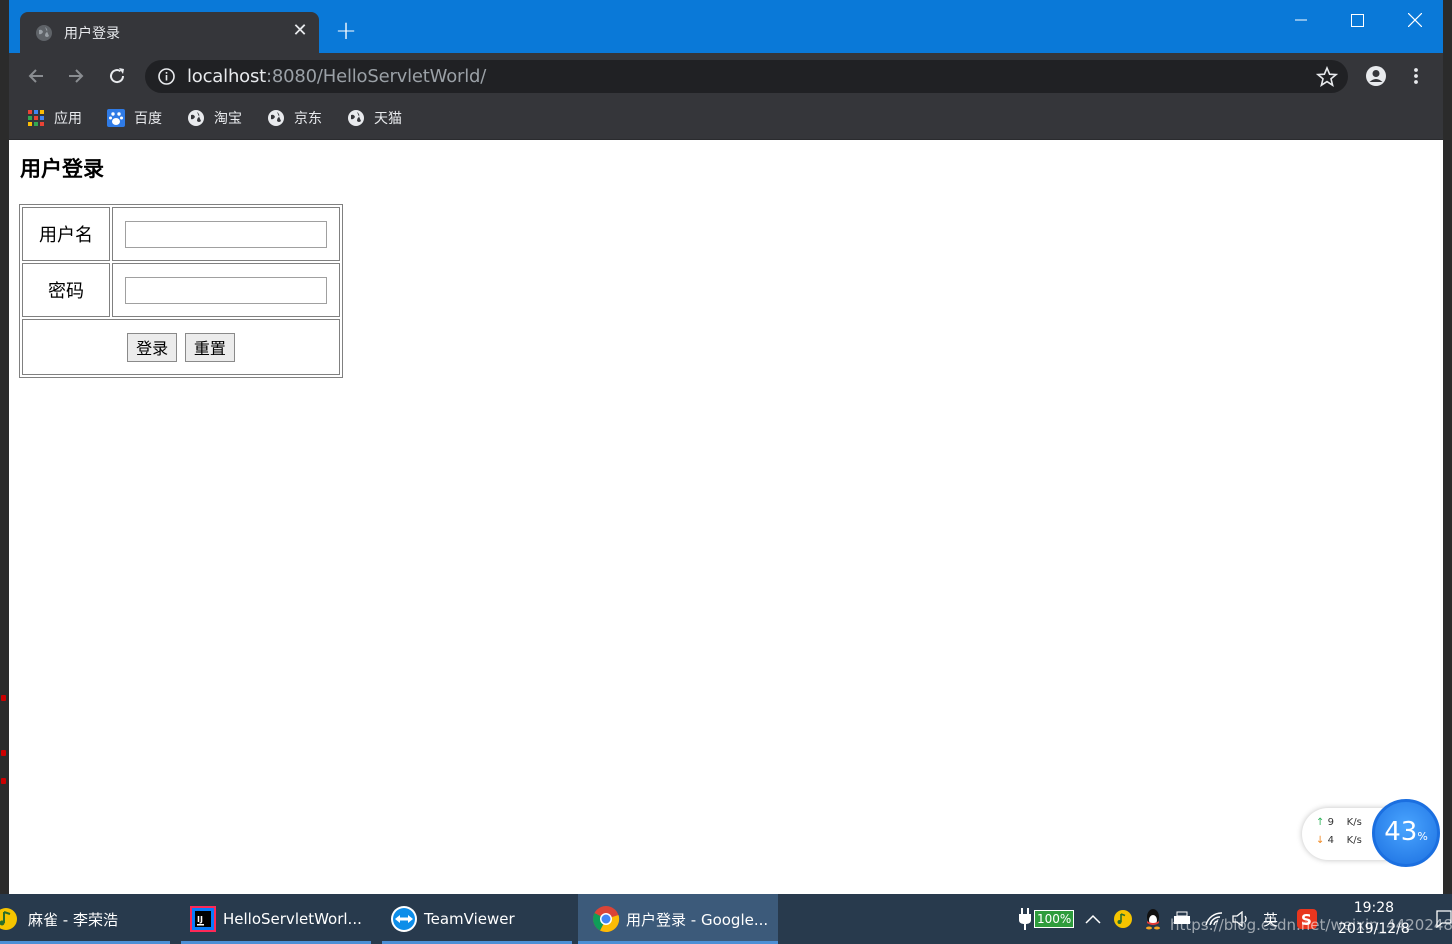 The width and height of the screenshot is (1452, 944). I want to click on background-ide-right-edge, so click(1447, 472).